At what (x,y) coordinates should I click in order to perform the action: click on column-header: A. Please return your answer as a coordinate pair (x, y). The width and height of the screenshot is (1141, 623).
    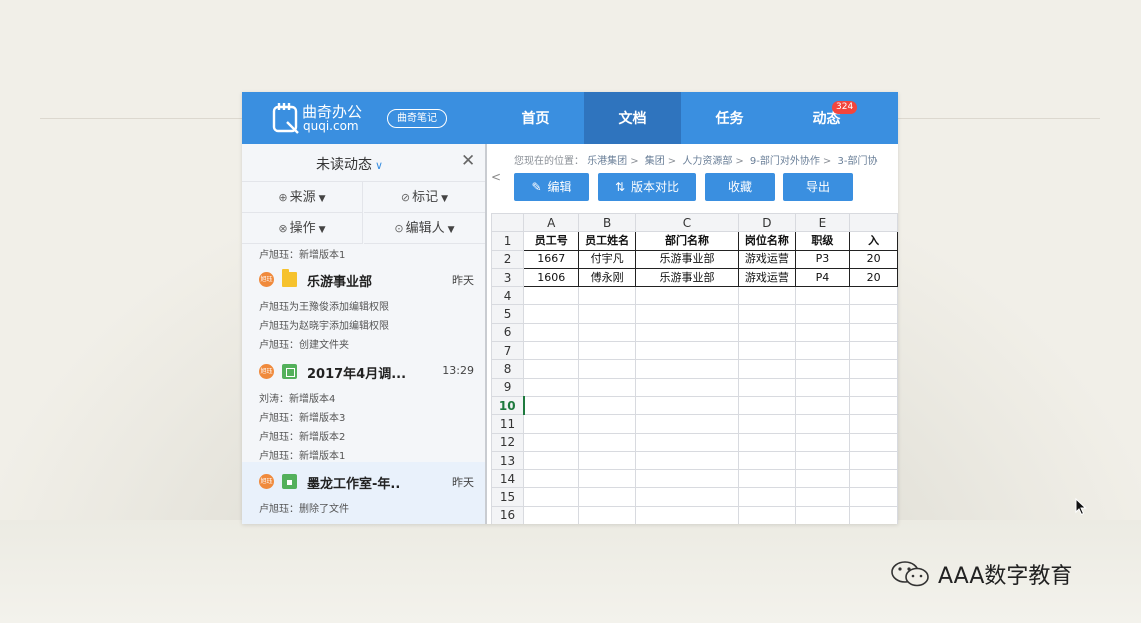
    Looking at the image, I should click on (551, 223).